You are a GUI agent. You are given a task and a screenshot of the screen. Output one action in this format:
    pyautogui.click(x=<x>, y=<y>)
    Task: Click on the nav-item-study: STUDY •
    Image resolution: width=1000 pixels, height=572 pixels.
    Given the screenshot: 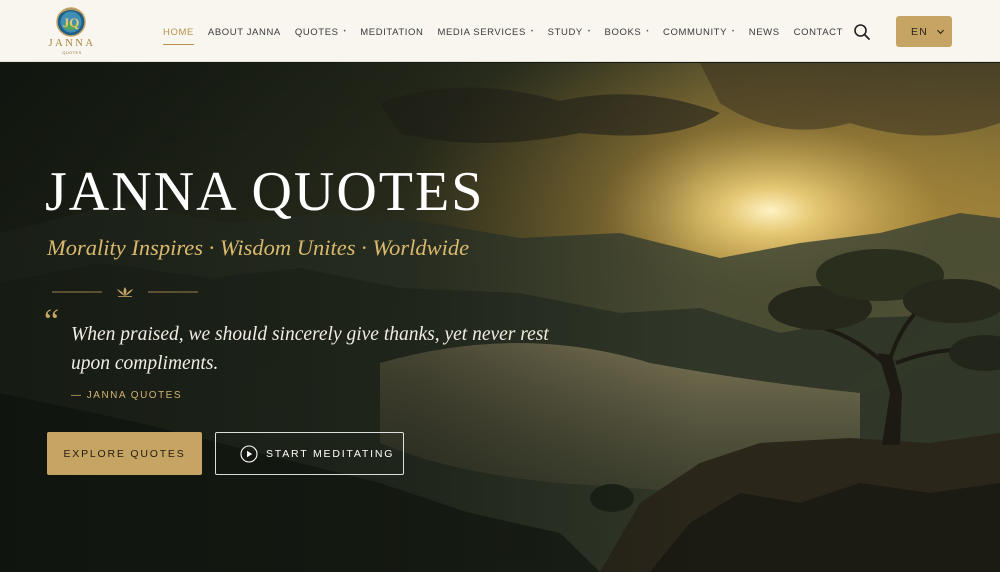 What is the action you would take?
    pyautogui.click(x=569, y=32)
    